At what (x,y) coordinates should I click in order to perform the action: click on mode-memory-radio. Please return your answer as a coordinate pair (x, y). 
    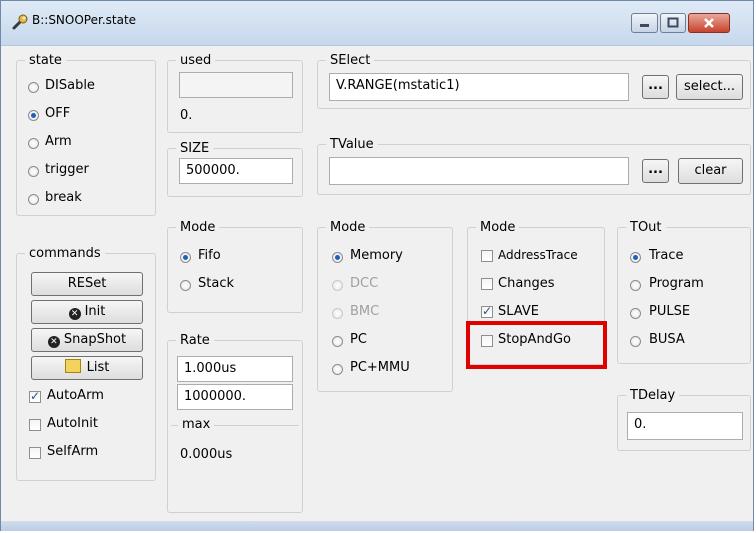
    Looking at the image, I should click on (337, 257).